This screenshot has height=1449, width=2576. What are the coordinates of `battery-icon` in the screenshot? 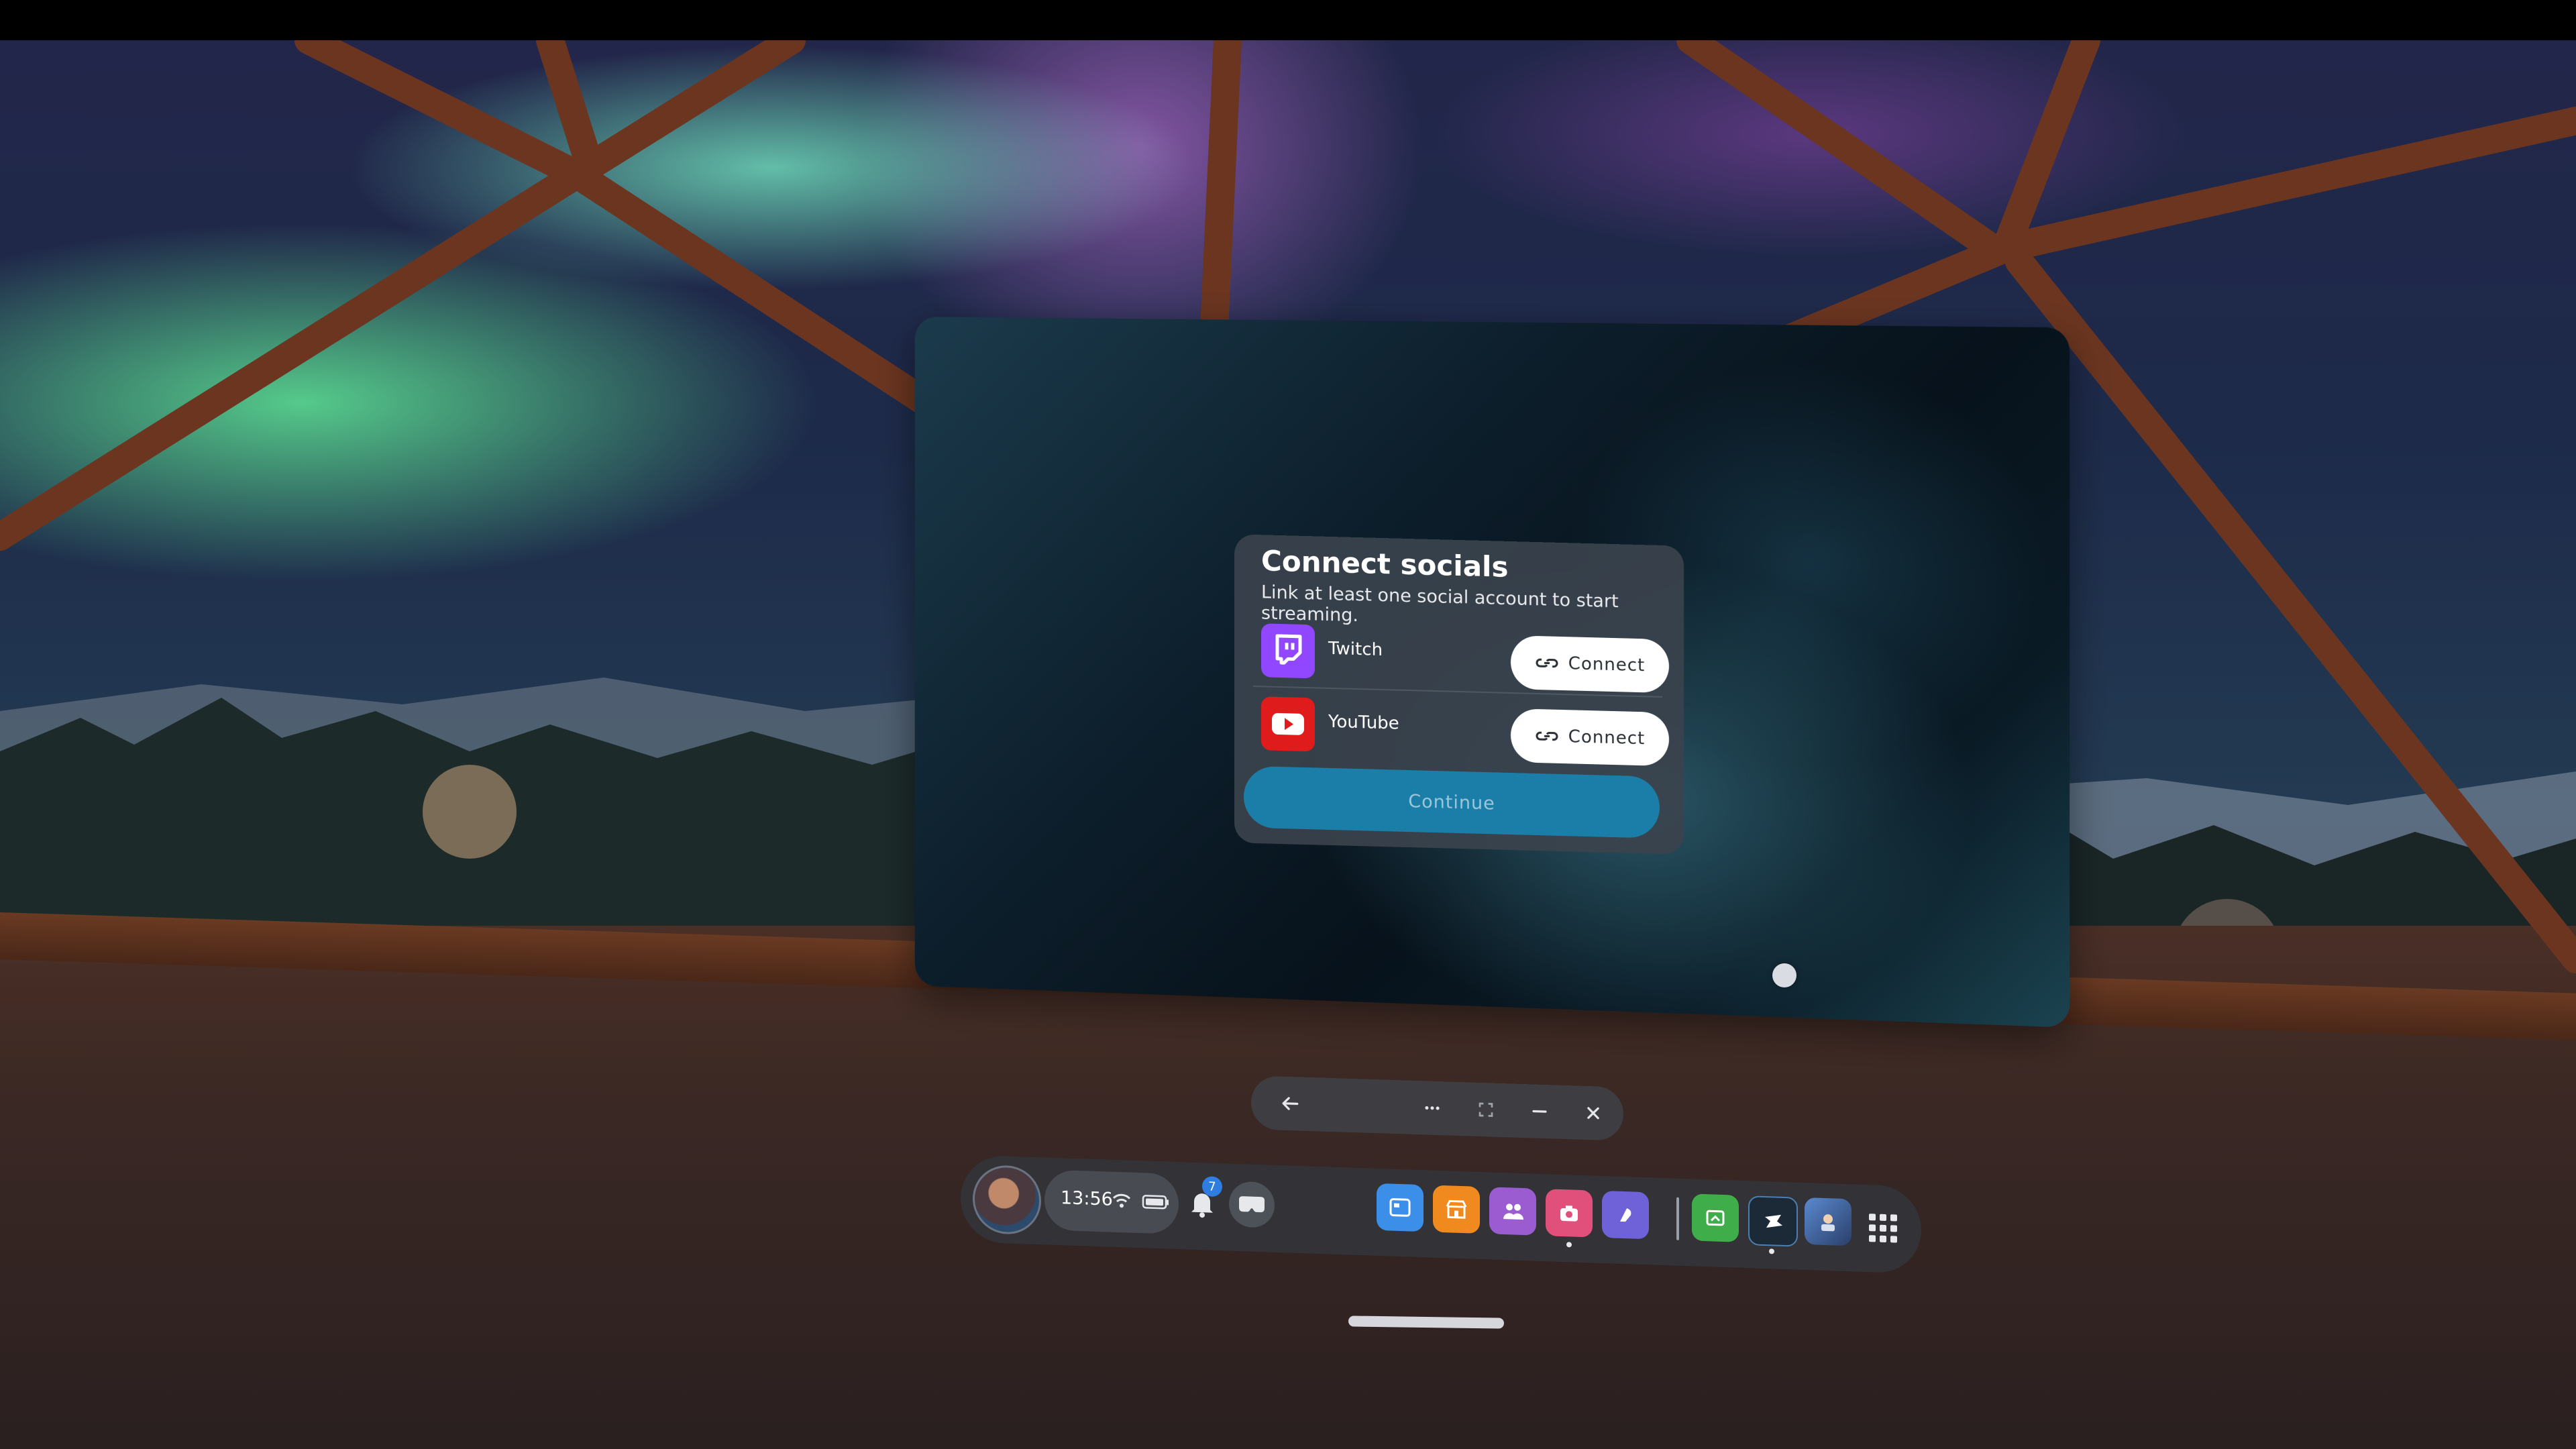 It's located at (1155, 1202).